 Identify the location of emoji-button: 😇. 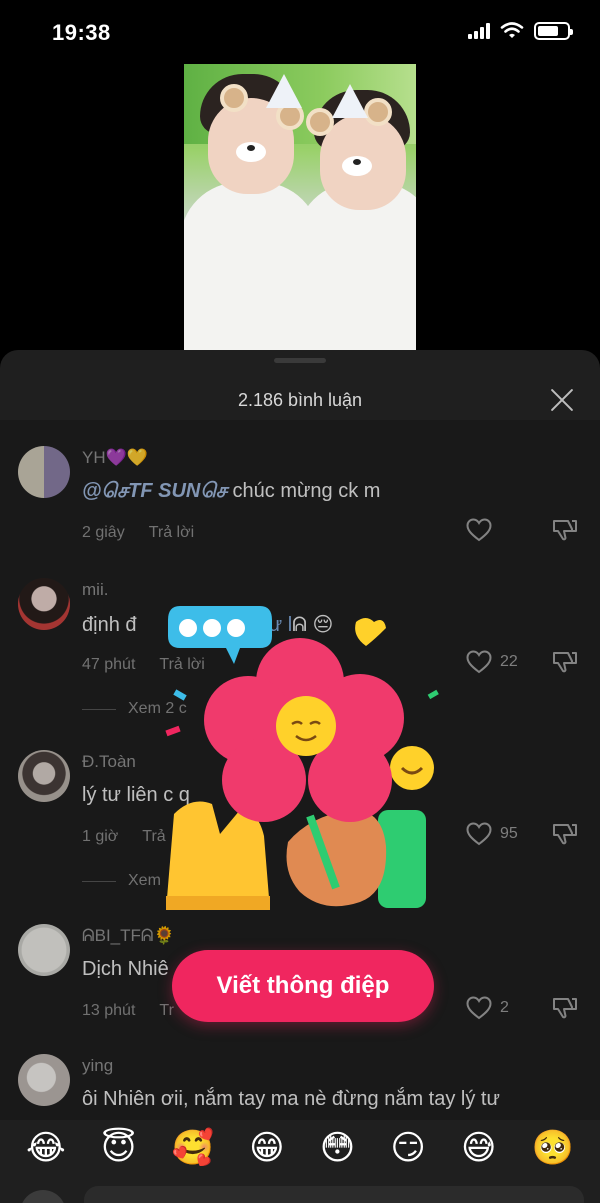
(118, 1148).